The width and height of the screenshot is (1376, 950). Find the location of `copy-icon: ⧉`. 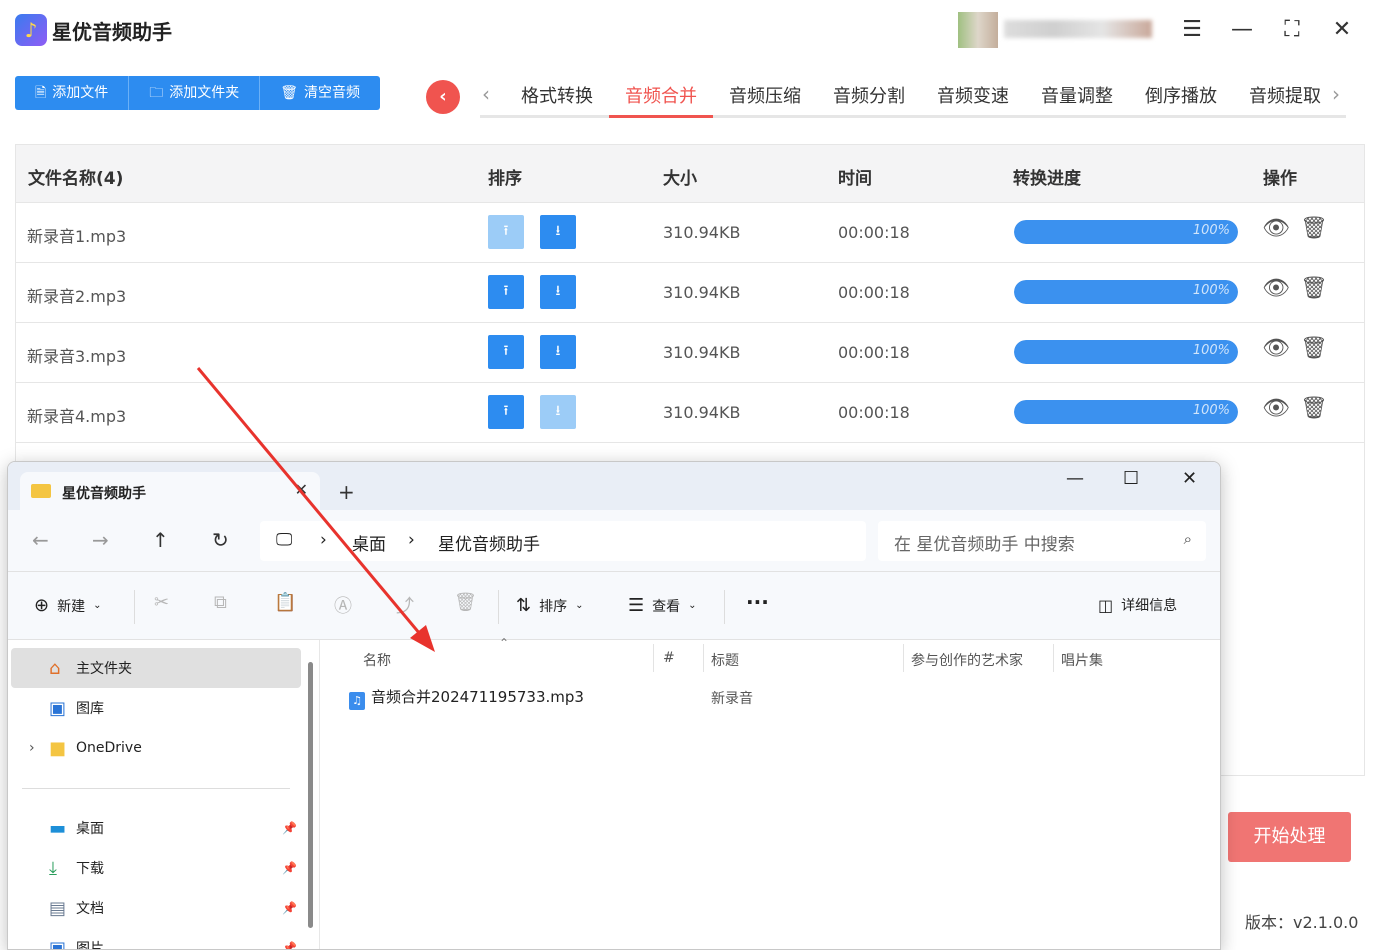

copy-icon: ⧉ is located at coordinates (220, 602).